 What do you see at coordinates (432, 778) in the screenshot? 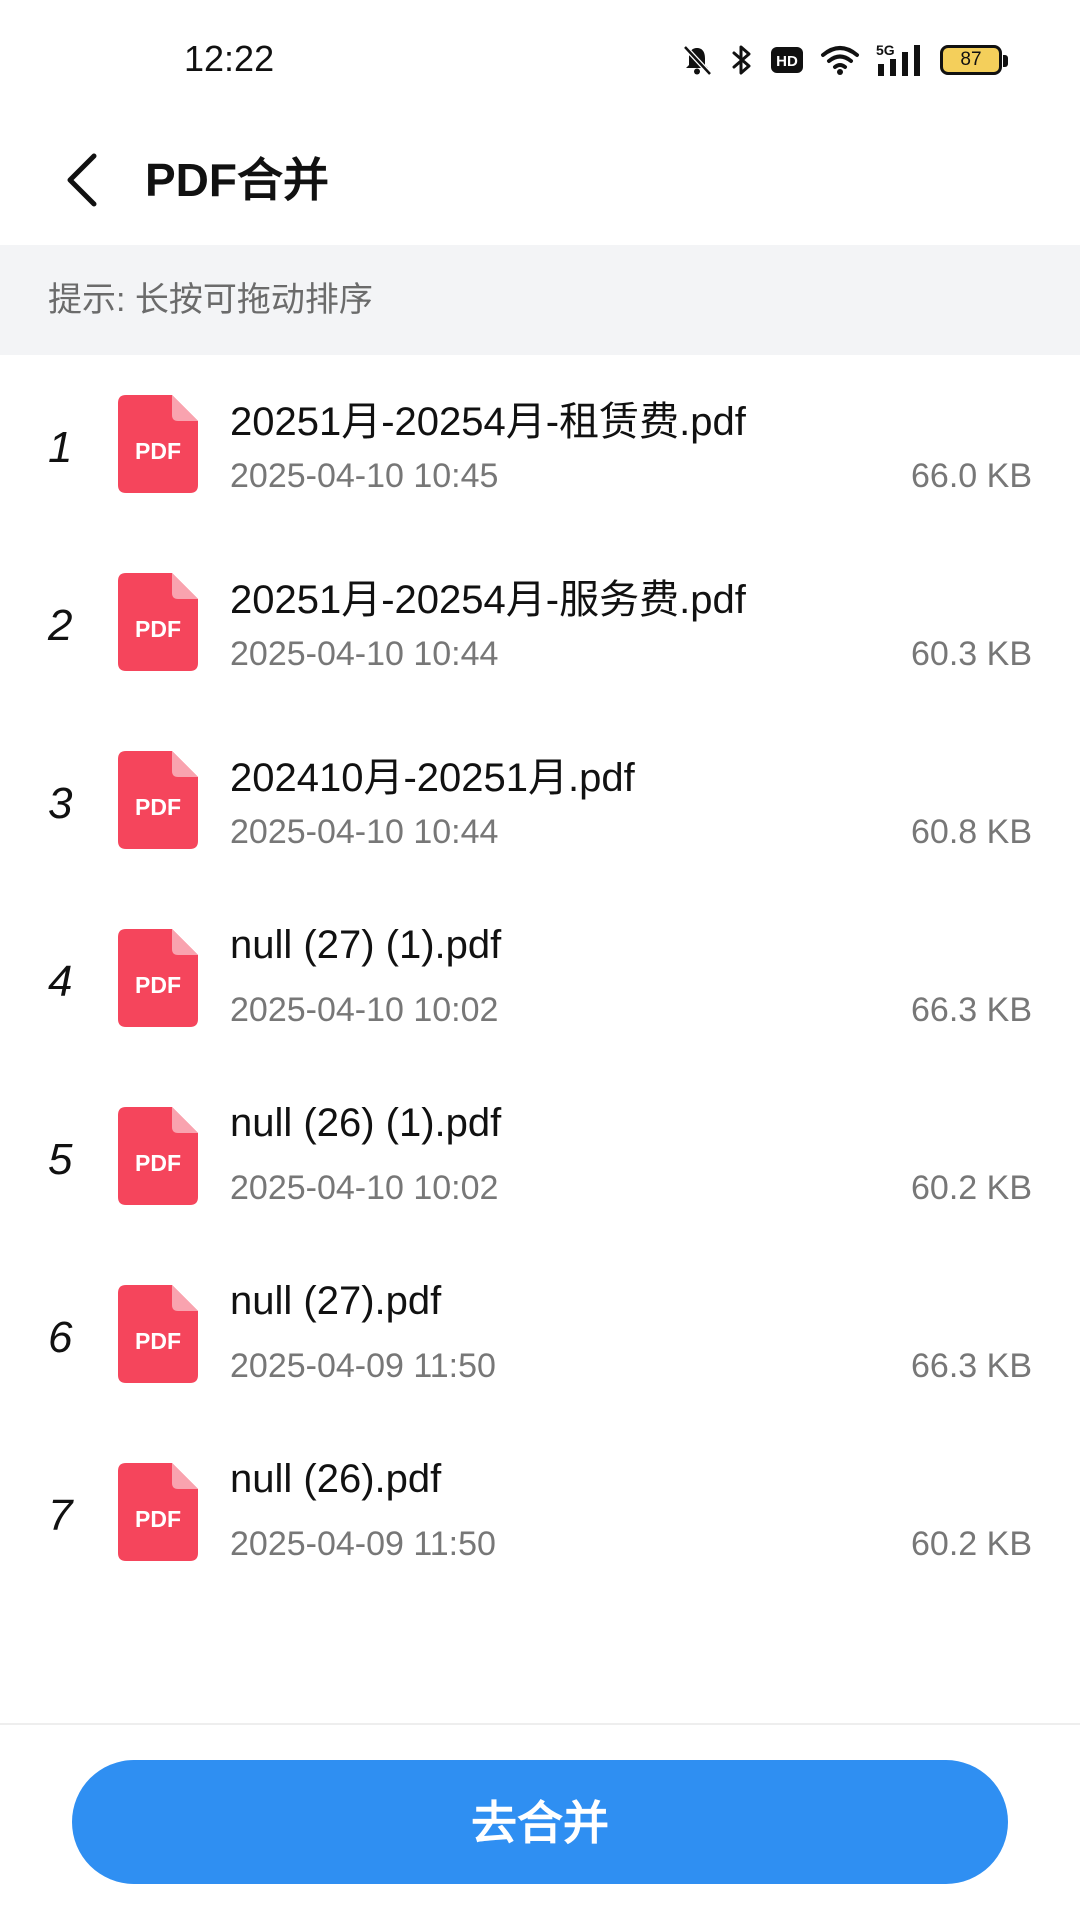
I see `file-name: 202410月-20251月.pdf` at bounding box center [432, 778].